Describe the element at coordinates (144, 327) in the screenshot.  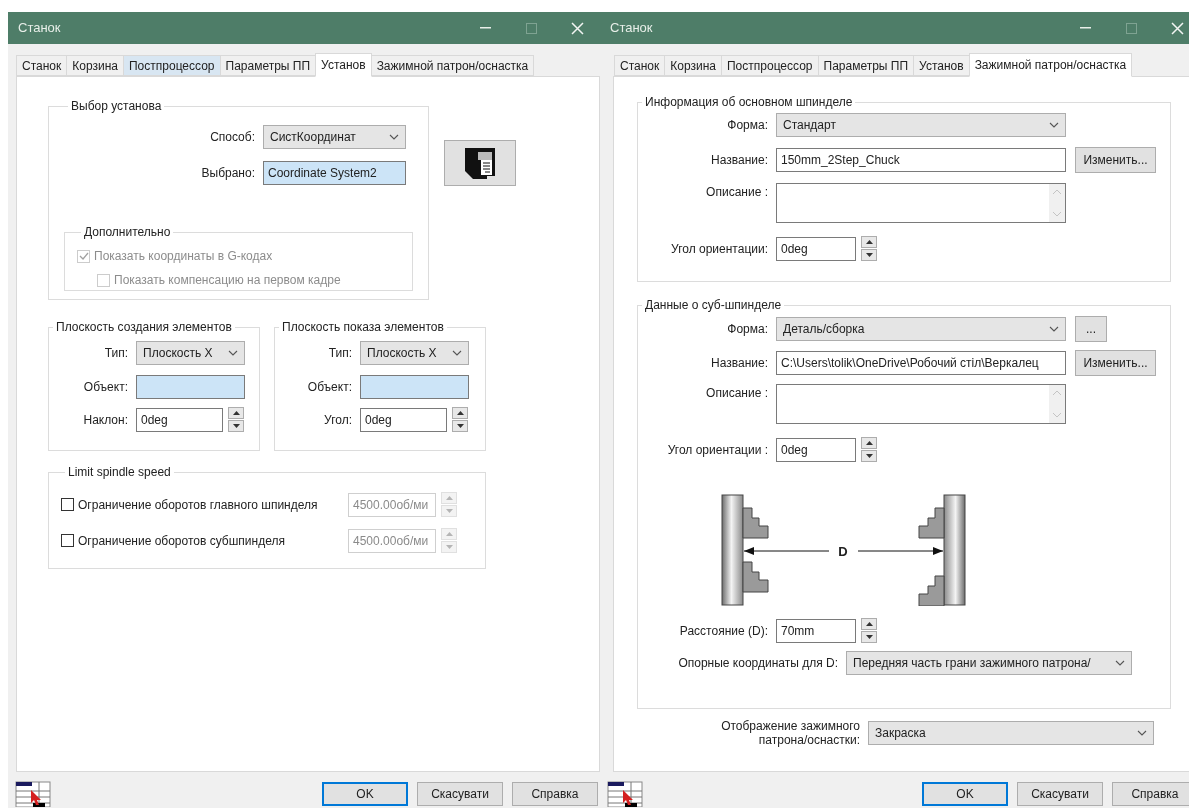
I see `group-title: Плоскость создания элементов` at that location.